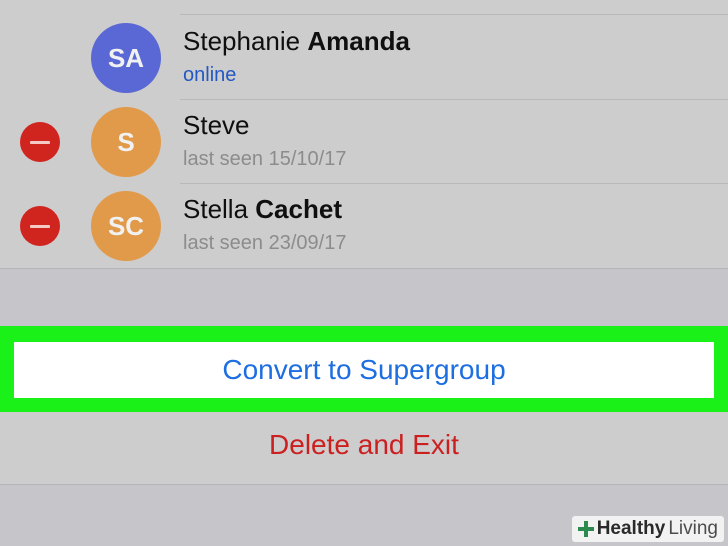 Image resolution: width=728 pixels, height=546 pixels. I want to click on avatar: SC, so click(126, 226).